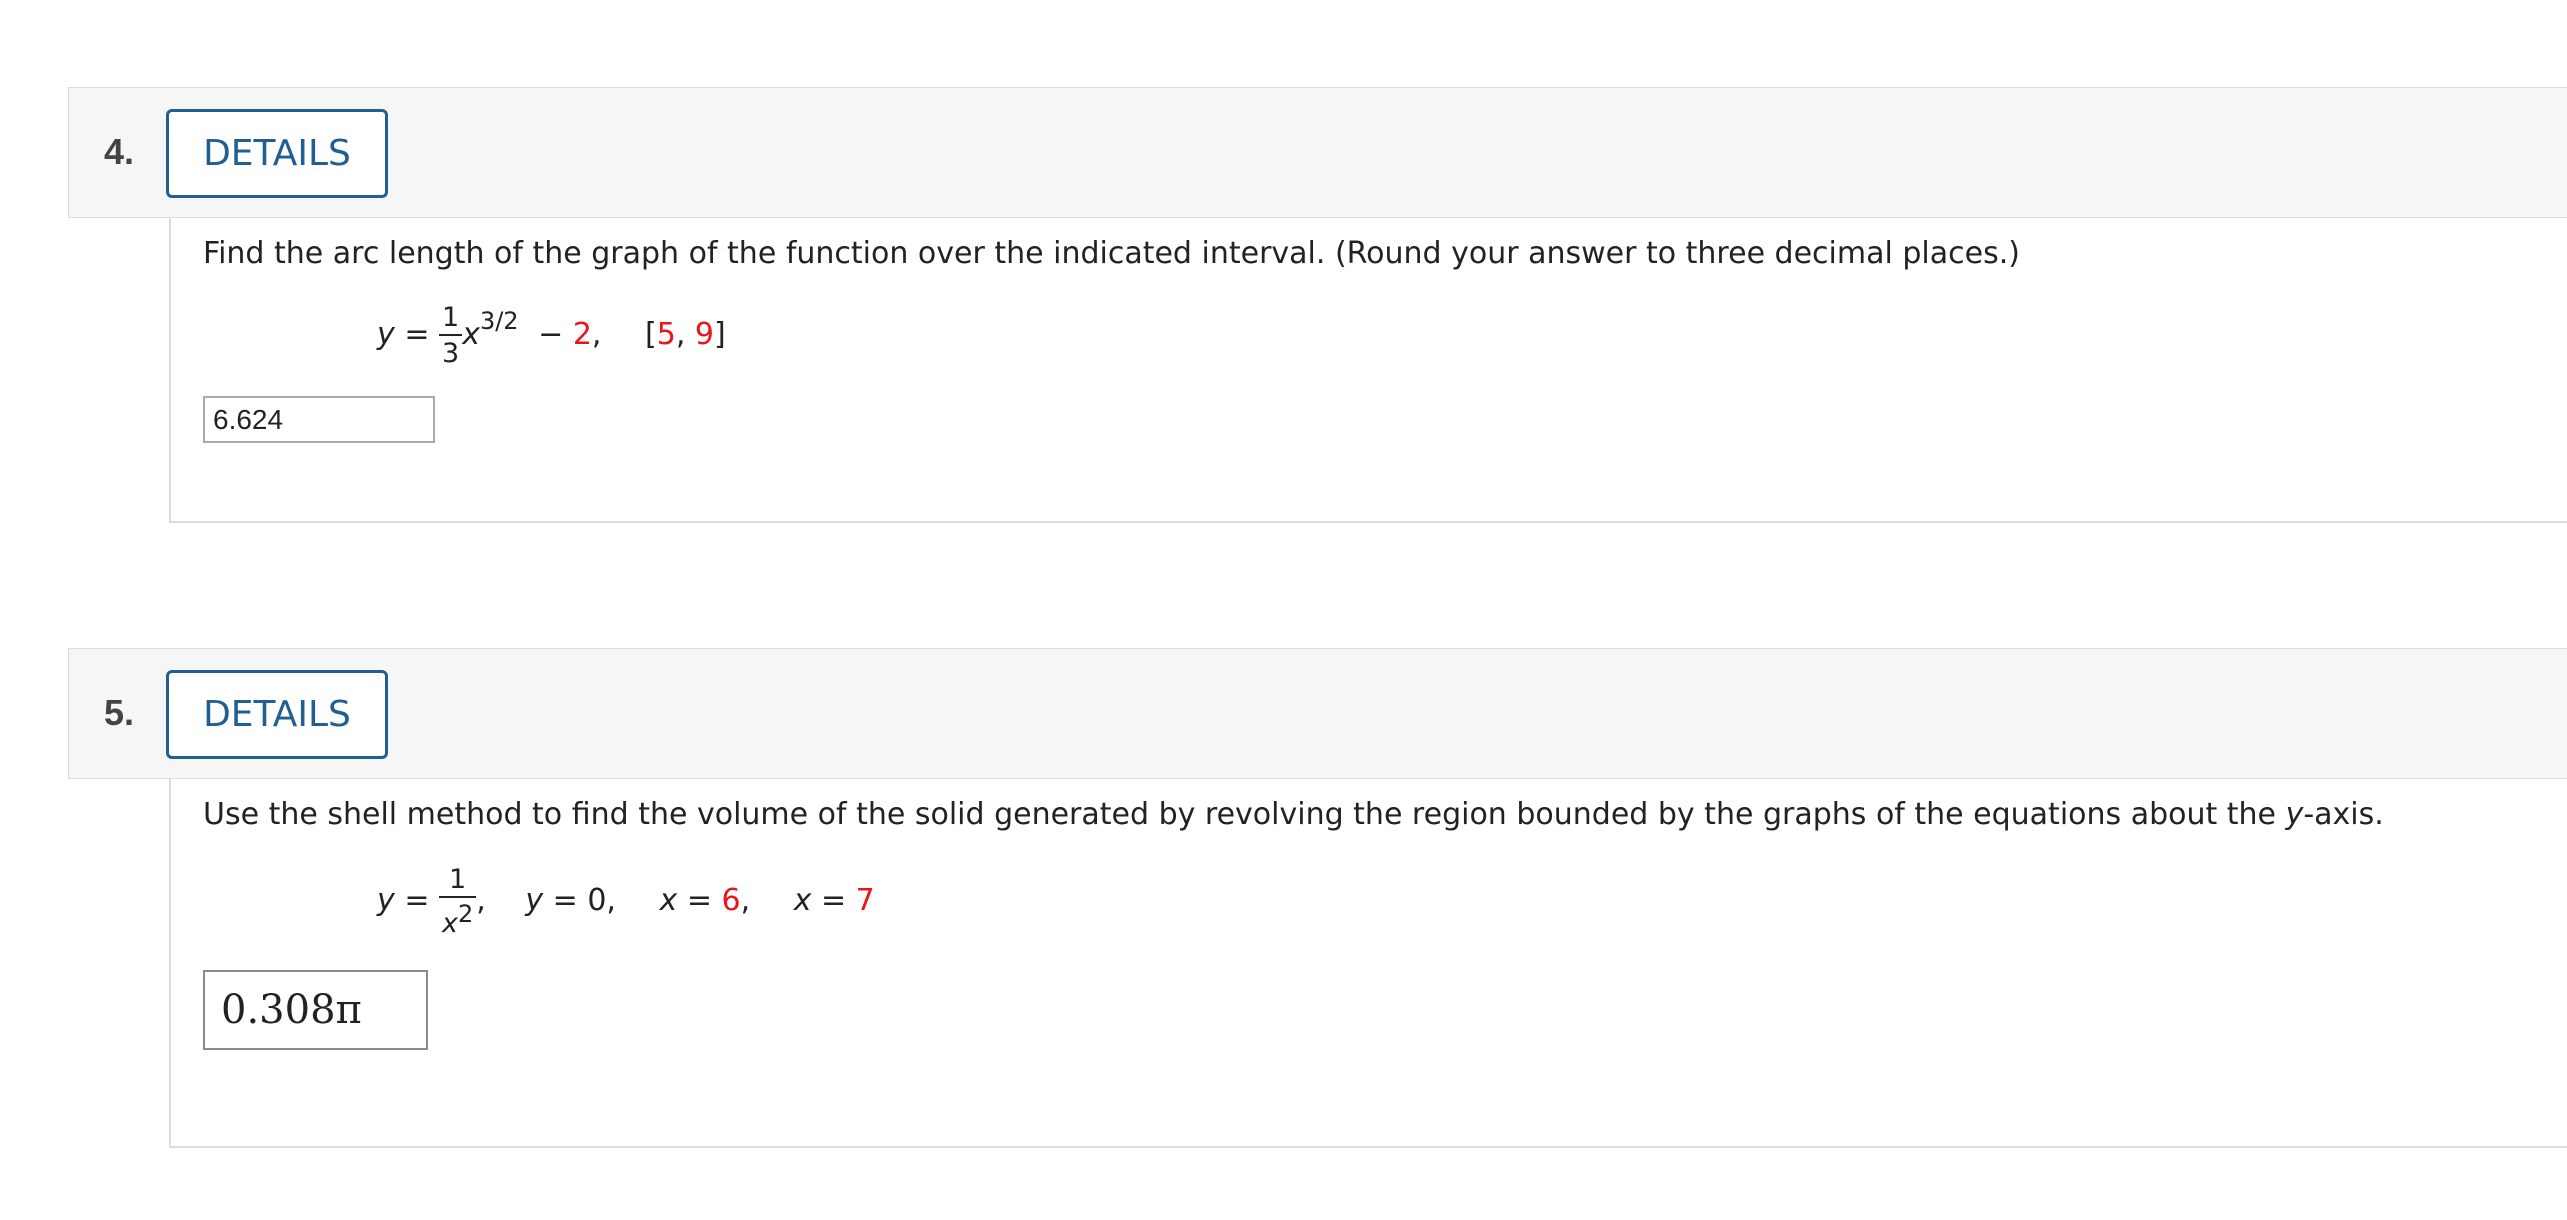 This screenshot has width=2567, height=1220. I want to click on question-4-header, so click(1317, 152).